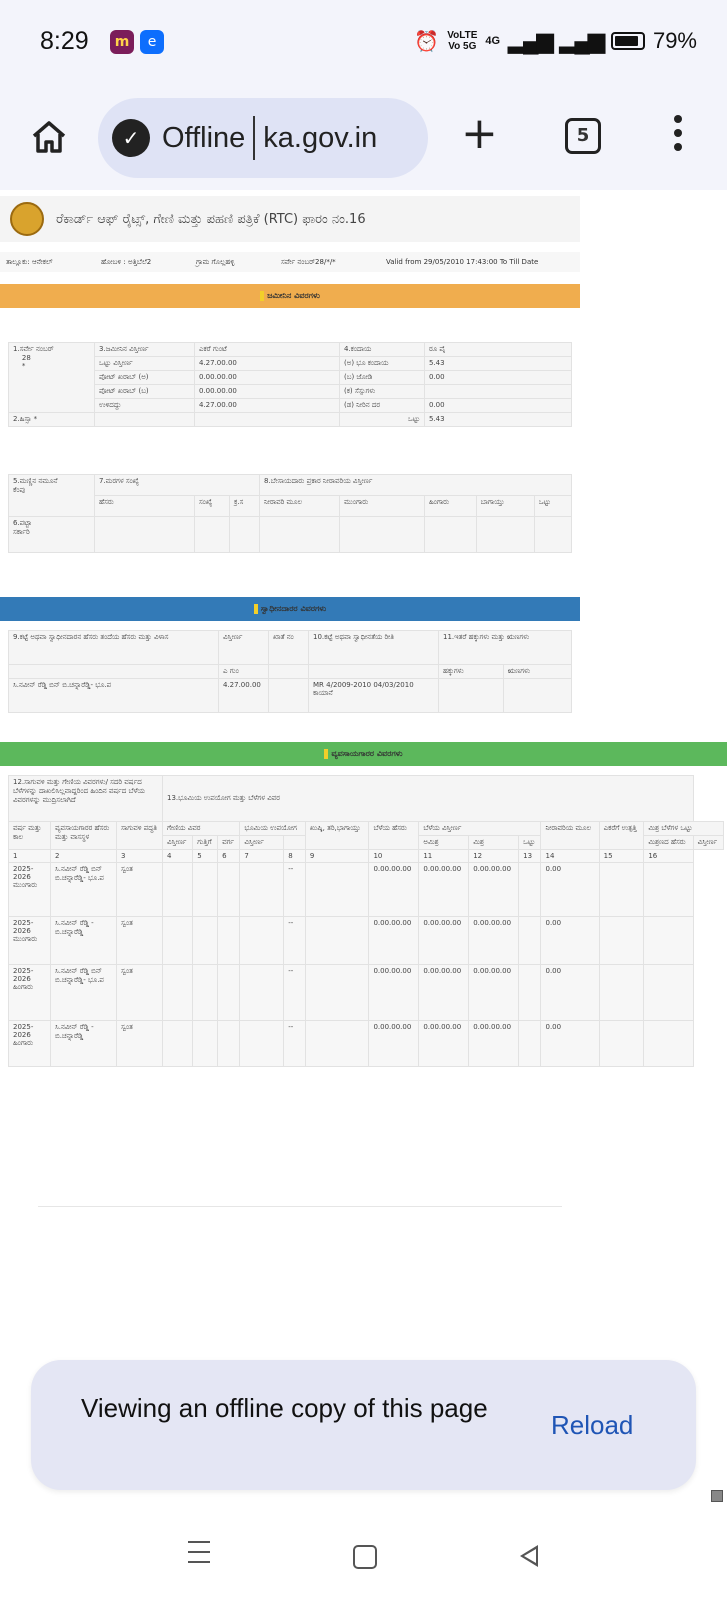  What do you see at coordinates (131, 138) in the screenshot?
I see `offline-download-icon: ✓` at bounding box center [131, 138].